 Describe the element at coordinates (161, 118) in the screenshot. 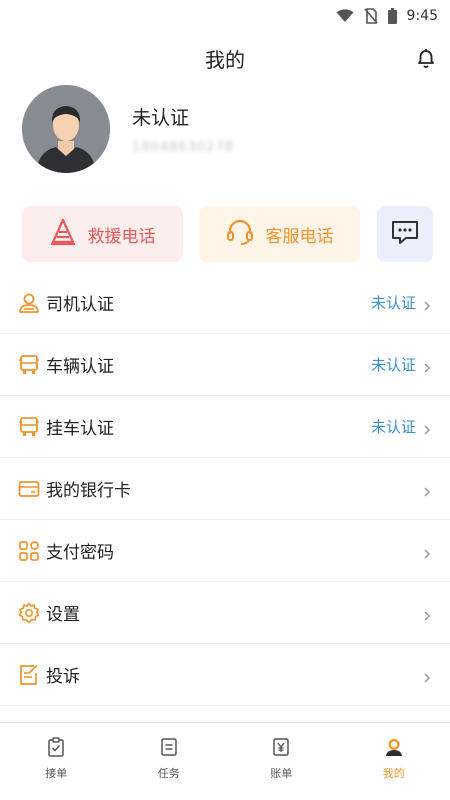

I see `profile-name: 未认证` at that location.